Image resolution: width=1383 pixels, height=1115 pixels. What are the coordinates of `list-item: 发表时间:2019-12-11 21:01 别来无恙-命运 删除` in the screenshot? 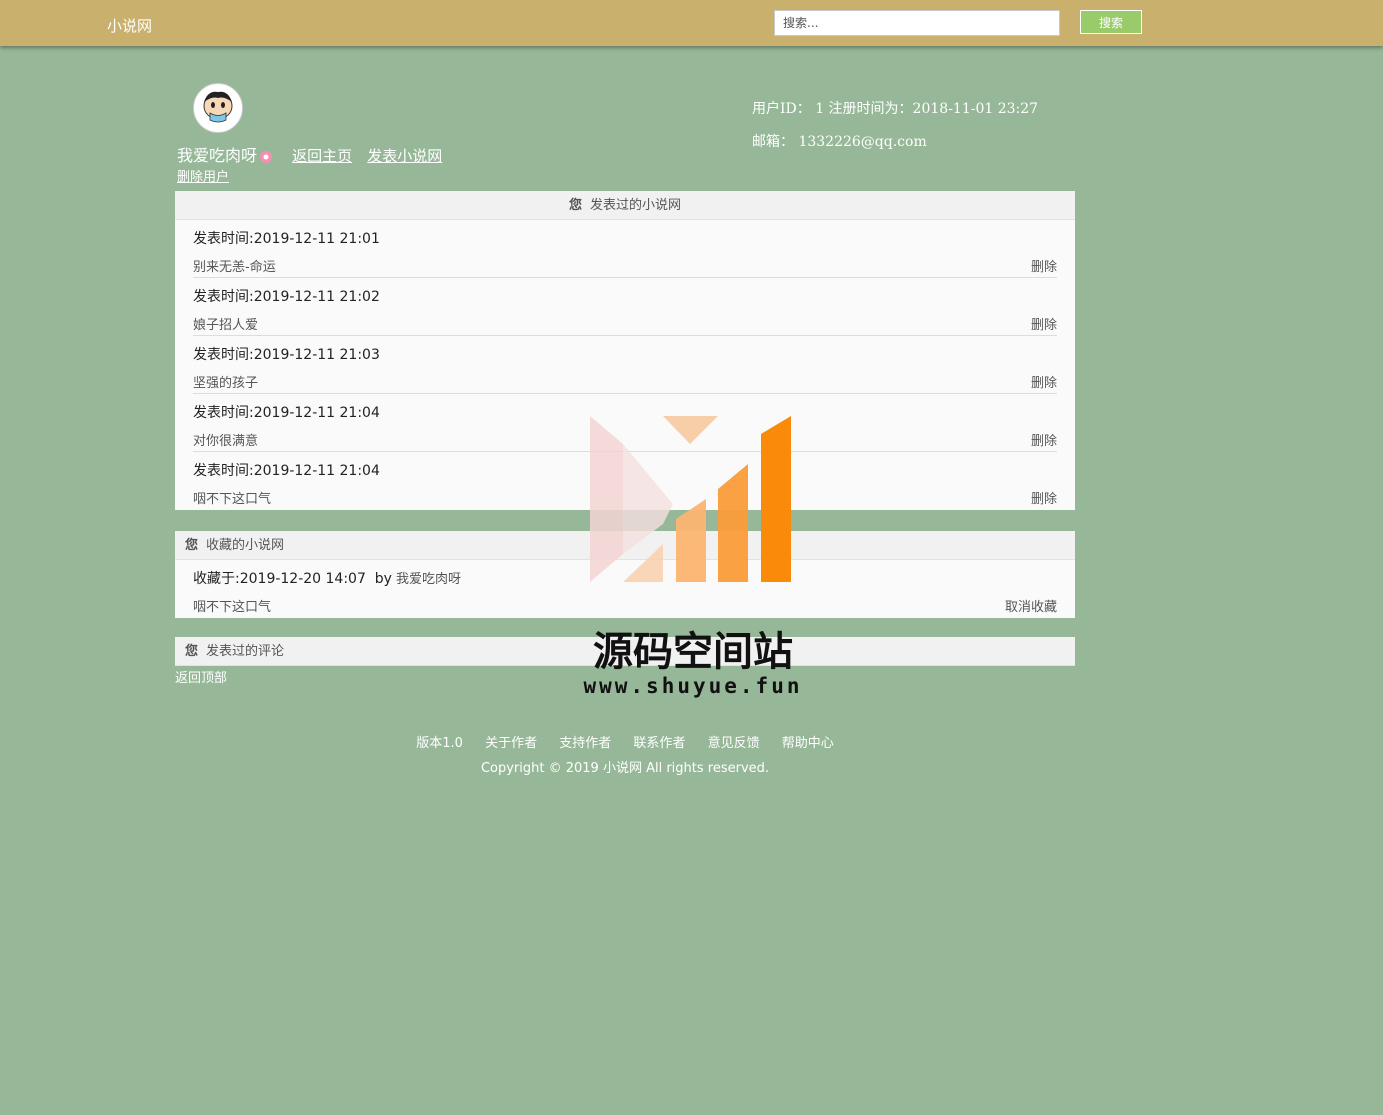 It's located at (625, 249).